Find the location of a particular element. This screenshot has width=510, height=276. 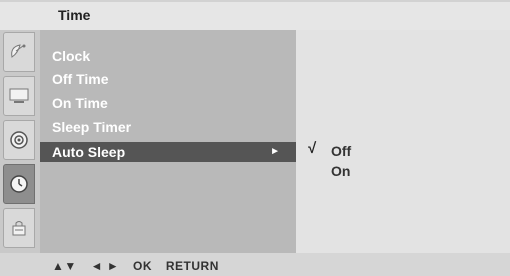

menu-item-label: Off Time is located at coordinates (80, 79).